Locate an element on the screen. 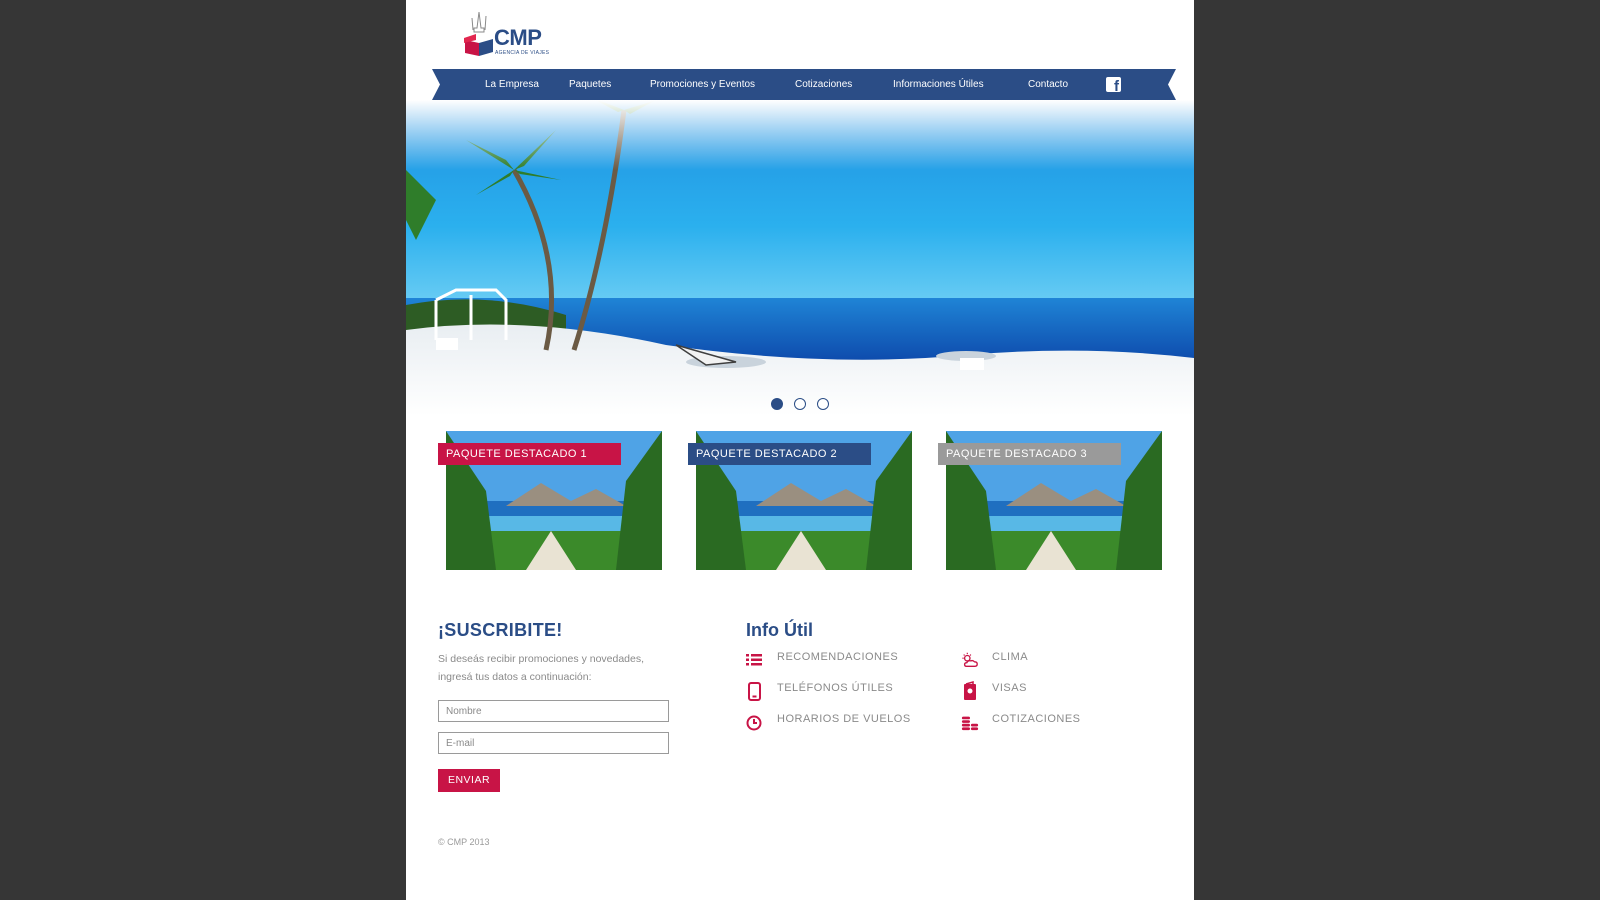 The image size is (1600, 900). info-item-label: CLIMA is located at coordinates (1010, 657).